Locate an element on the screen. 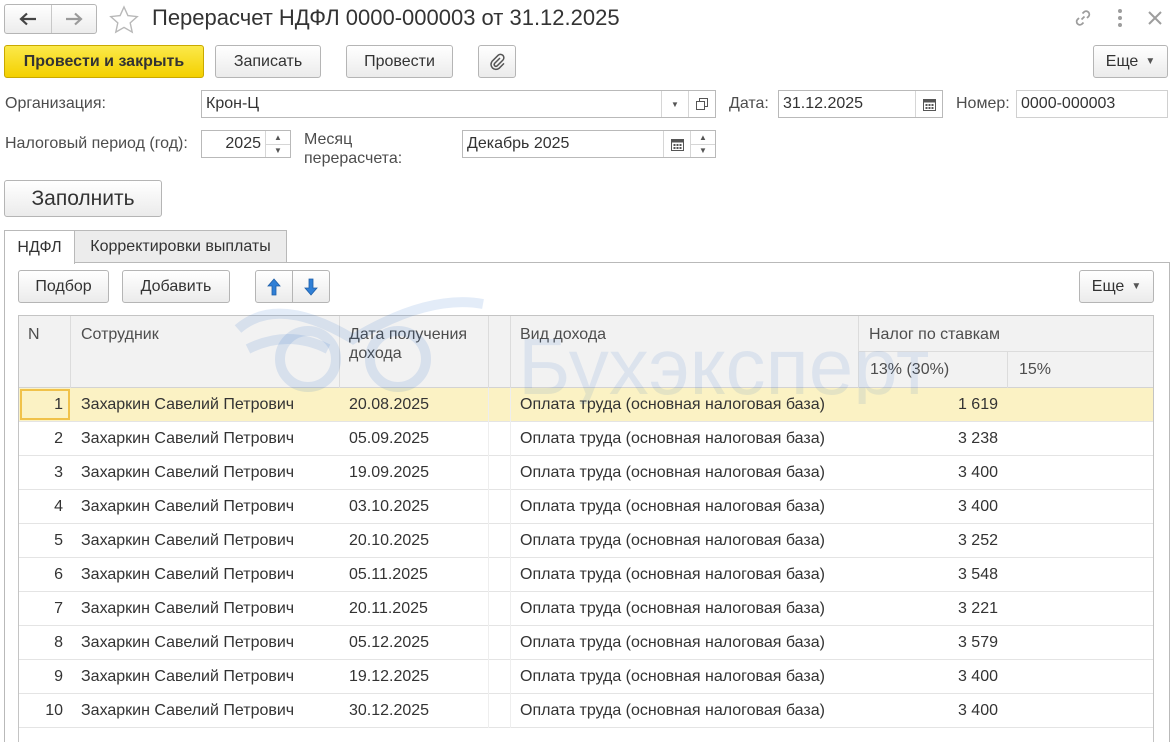 Image resolution: width=1175 pixels, height=742 pixels. cell-date: 20.11.2025 is located at coordinates (419, 608).